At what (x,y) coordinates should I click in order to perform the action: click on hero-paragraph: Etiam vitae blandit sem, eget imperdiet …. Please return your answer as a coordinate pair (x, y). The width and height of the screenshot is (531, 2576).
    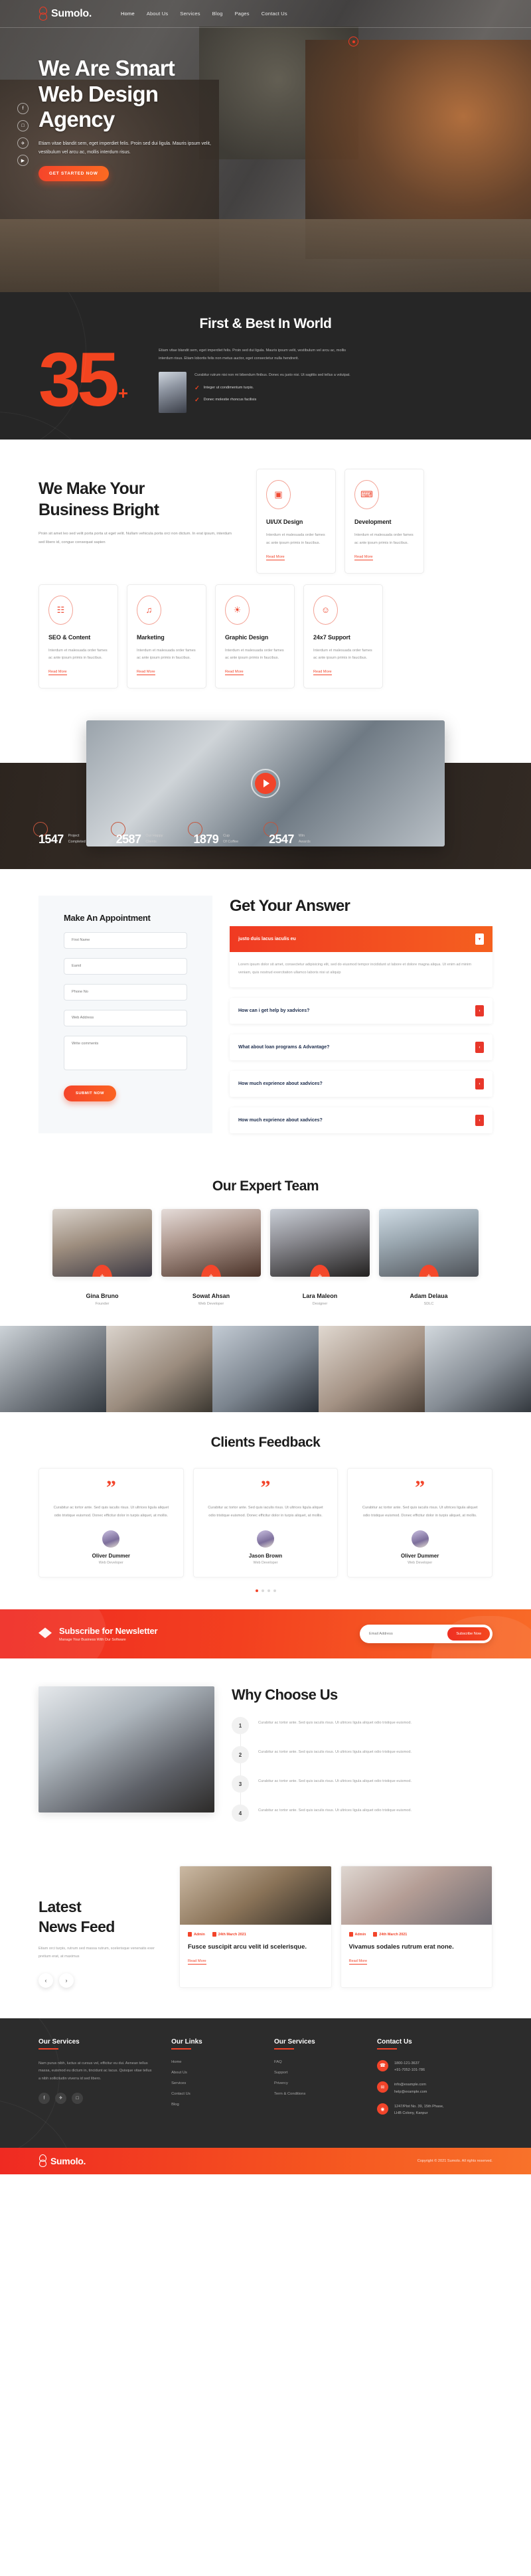
    Looking at the image, I should click on (124, 148).